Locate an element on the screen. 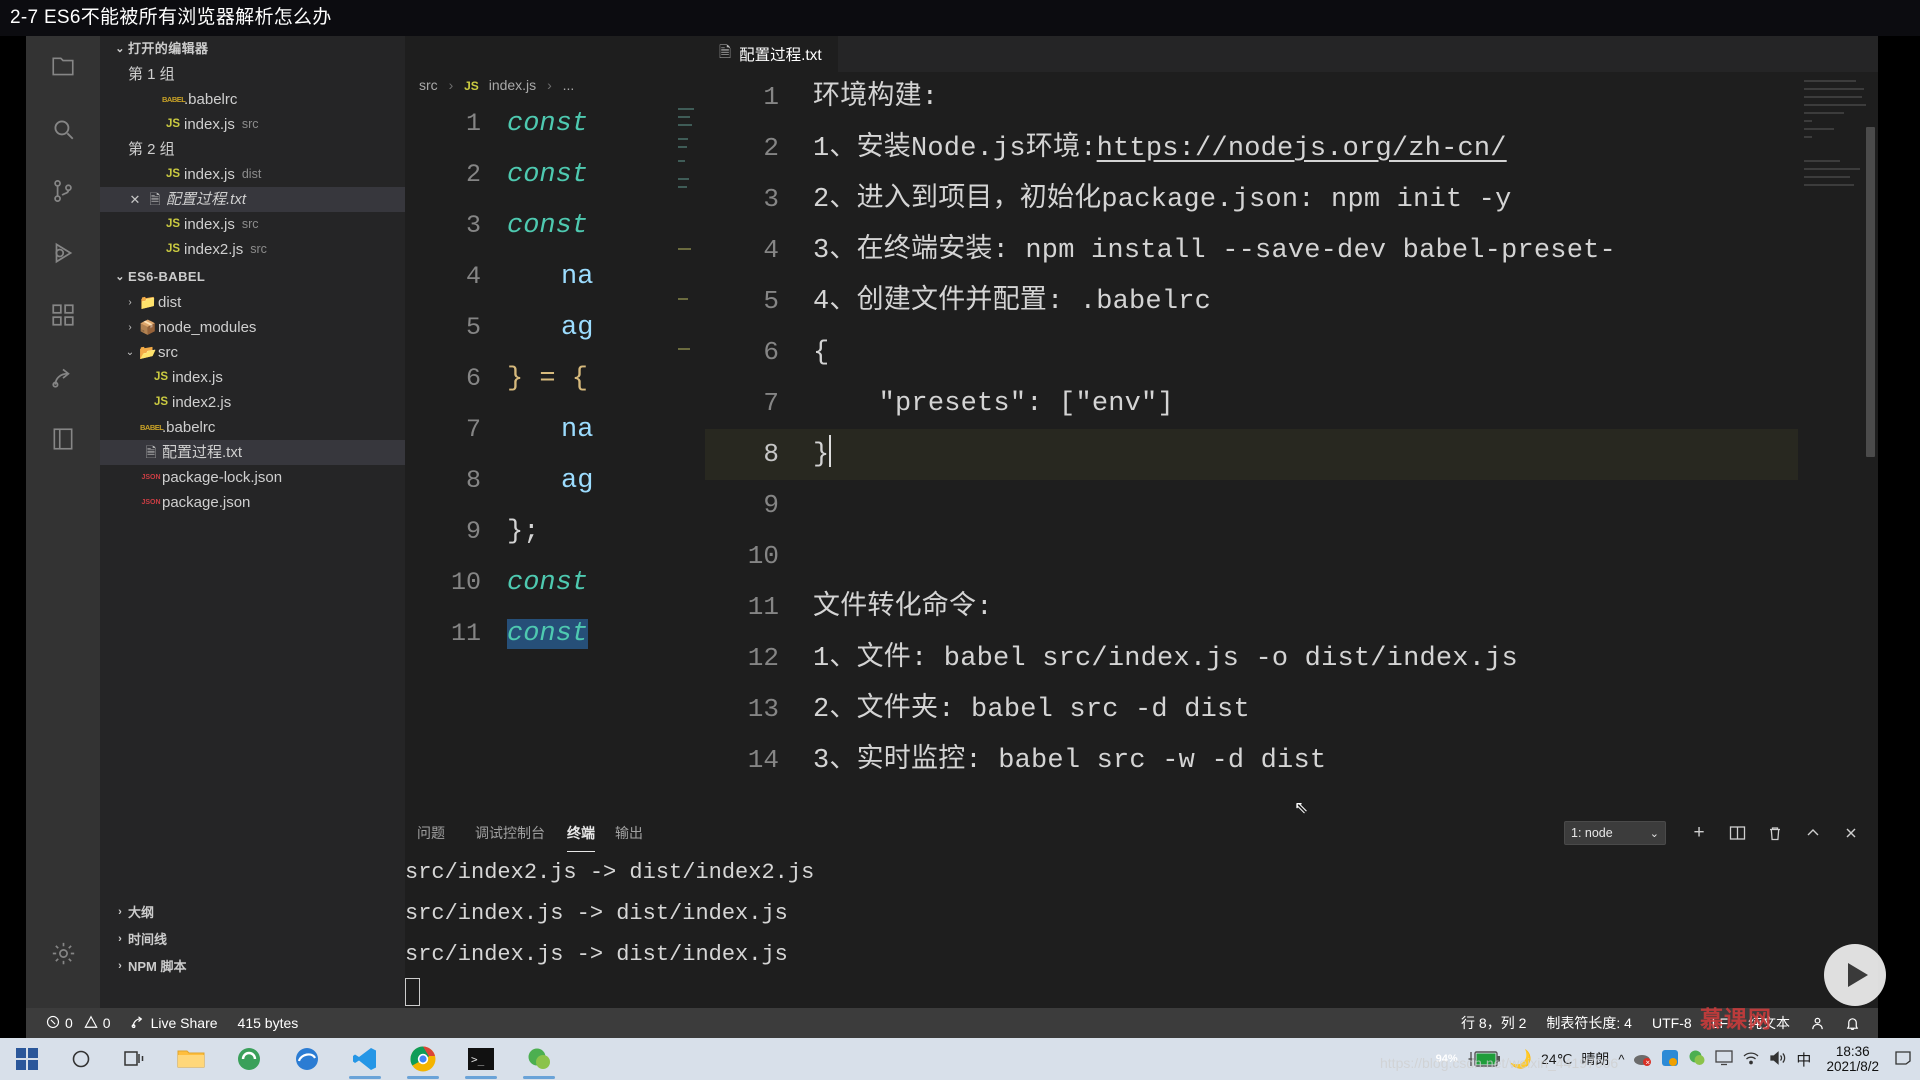 The width and height of the screenshot is (1920, 1080). close-panel-icon is located at coordinates (1851, 833).